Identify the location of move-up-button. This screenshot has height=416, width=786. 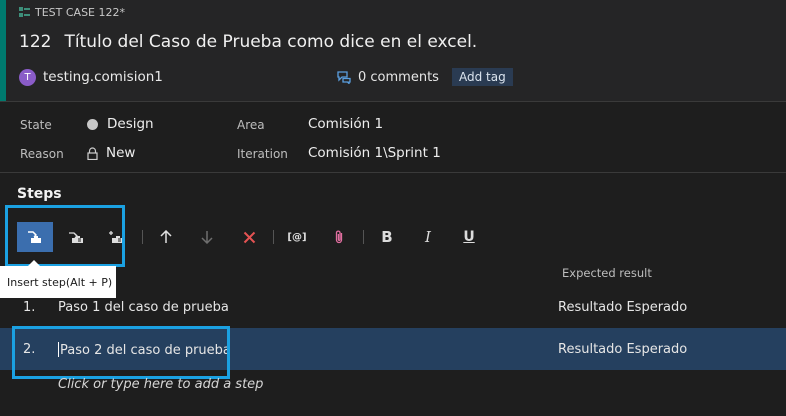
(166, 237).